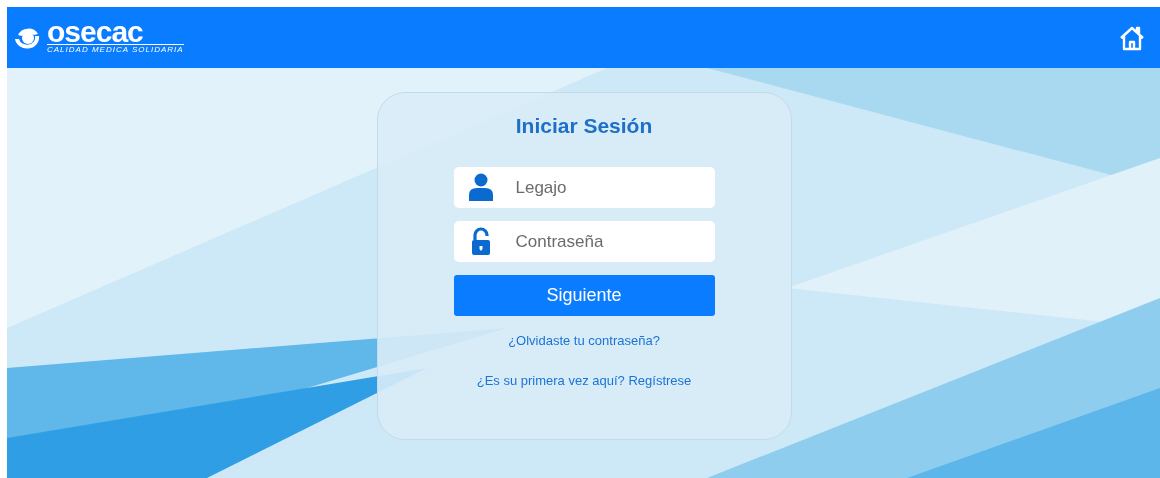  I want to click on link: ¿Olvidaste tu contraseña?, so click(584, 341).